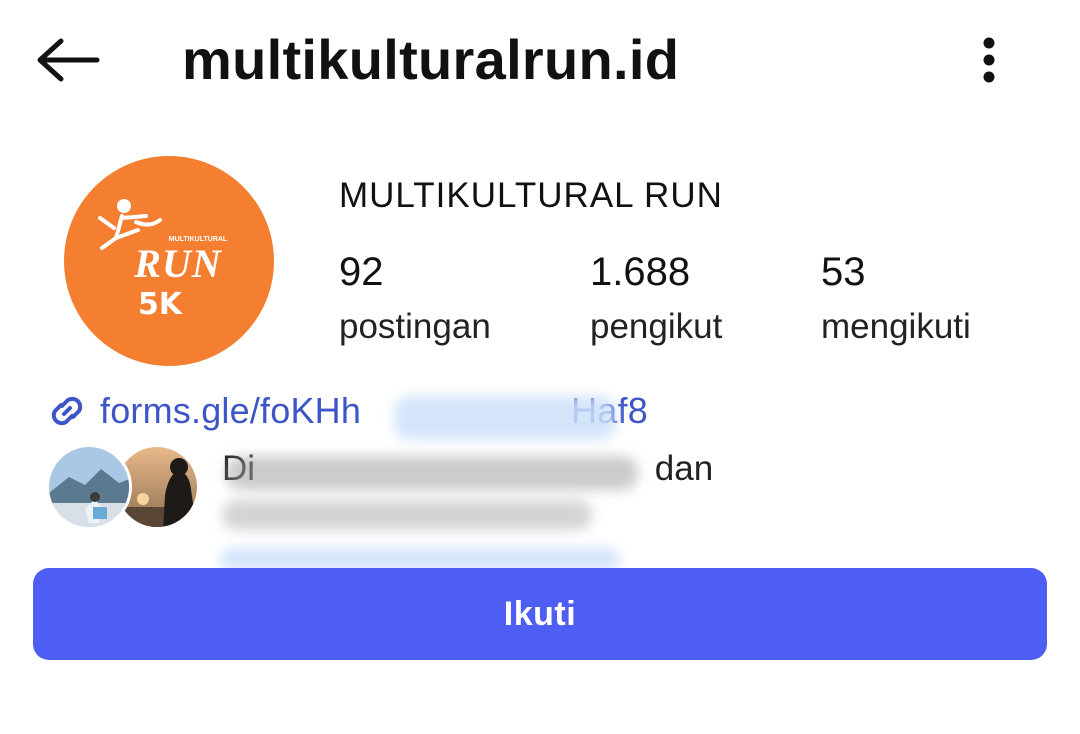 The width and height of the screenshot is (1080, 734). What do you see at coordinates (415, 298) in the screenshot?
I see `stat-posts: 92 postingan` at bounding box center [415, 298].